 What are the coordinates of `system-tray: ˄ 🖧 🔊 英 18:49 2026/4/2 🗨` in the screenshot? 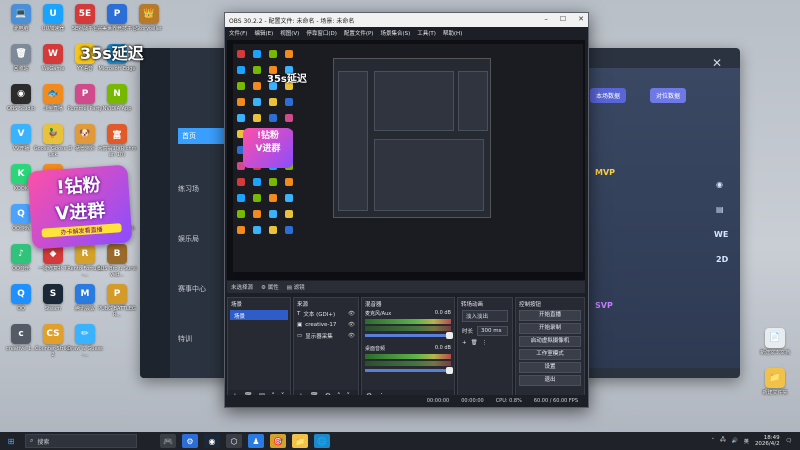 It's located at (756, 441).